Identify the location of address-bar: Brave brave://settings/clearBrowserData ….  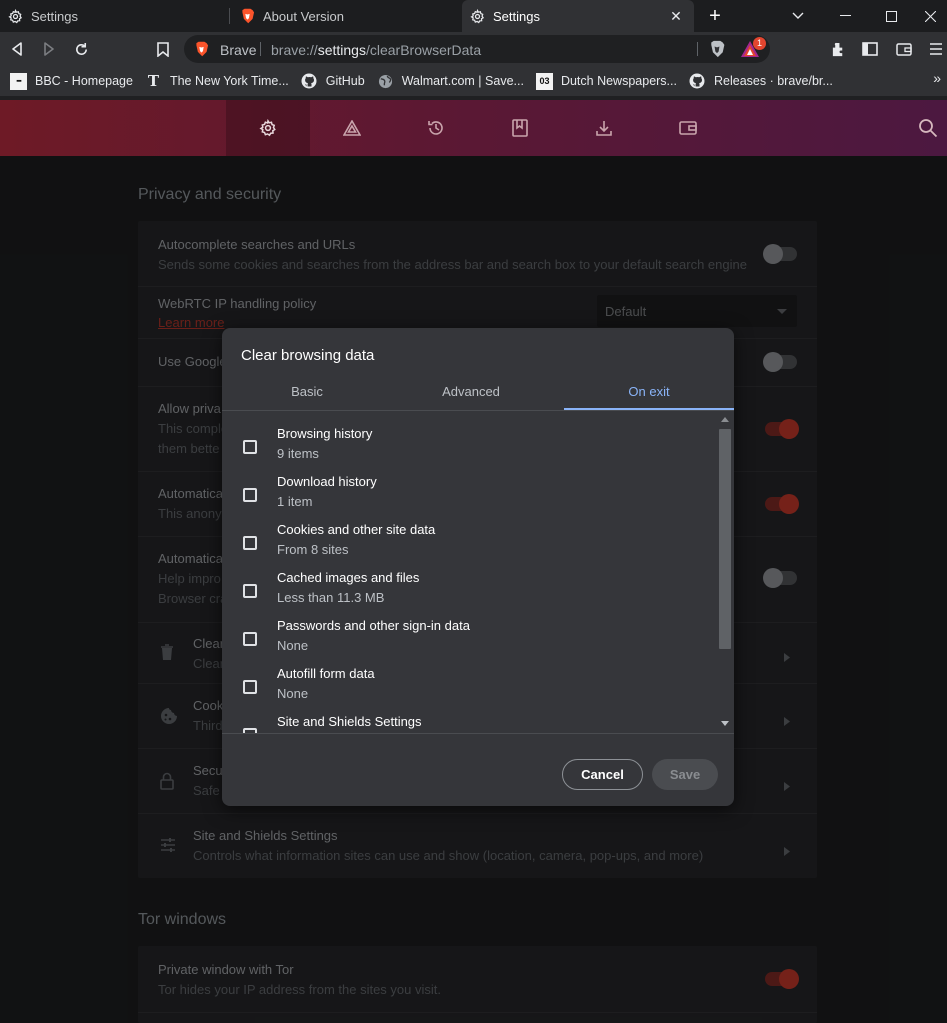
(477, 49).